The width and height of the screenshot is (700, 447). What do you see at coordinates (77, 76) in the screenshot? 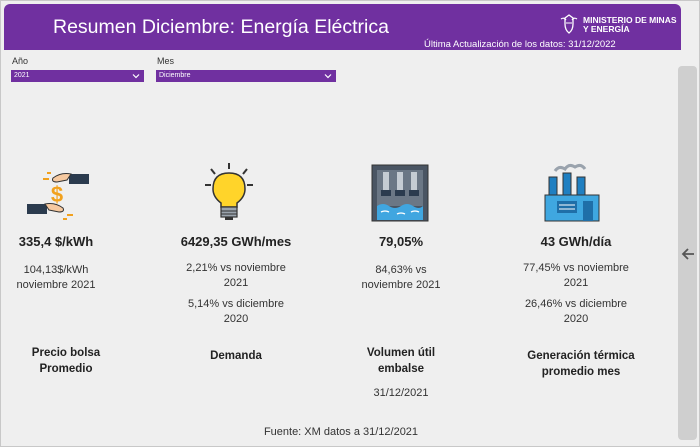
I see `year-filter-dropdown: 2021` at bounding box center [77, 76].